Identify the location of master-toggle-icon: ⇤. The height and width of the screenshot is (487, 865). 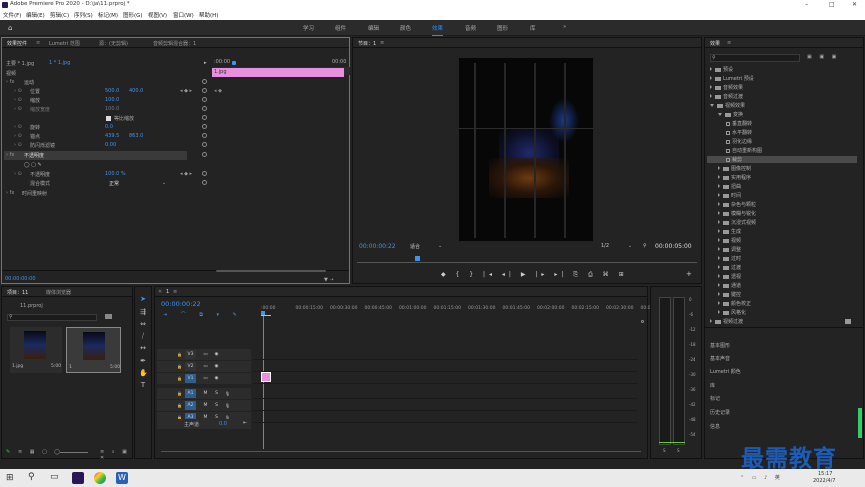
(245, 423).